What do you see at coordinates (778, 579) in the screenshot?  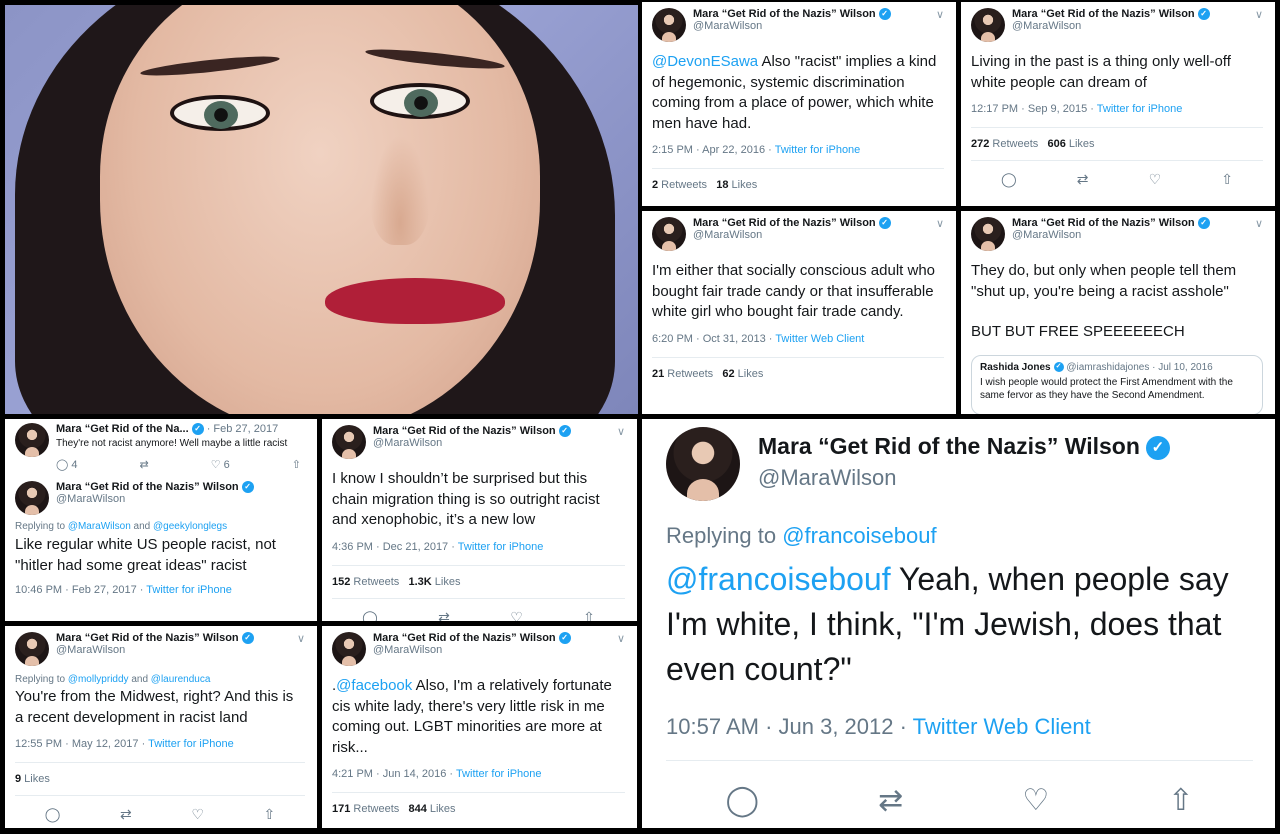 I see `mention-link: @francoisebouf` at bounding box center [778, 579].